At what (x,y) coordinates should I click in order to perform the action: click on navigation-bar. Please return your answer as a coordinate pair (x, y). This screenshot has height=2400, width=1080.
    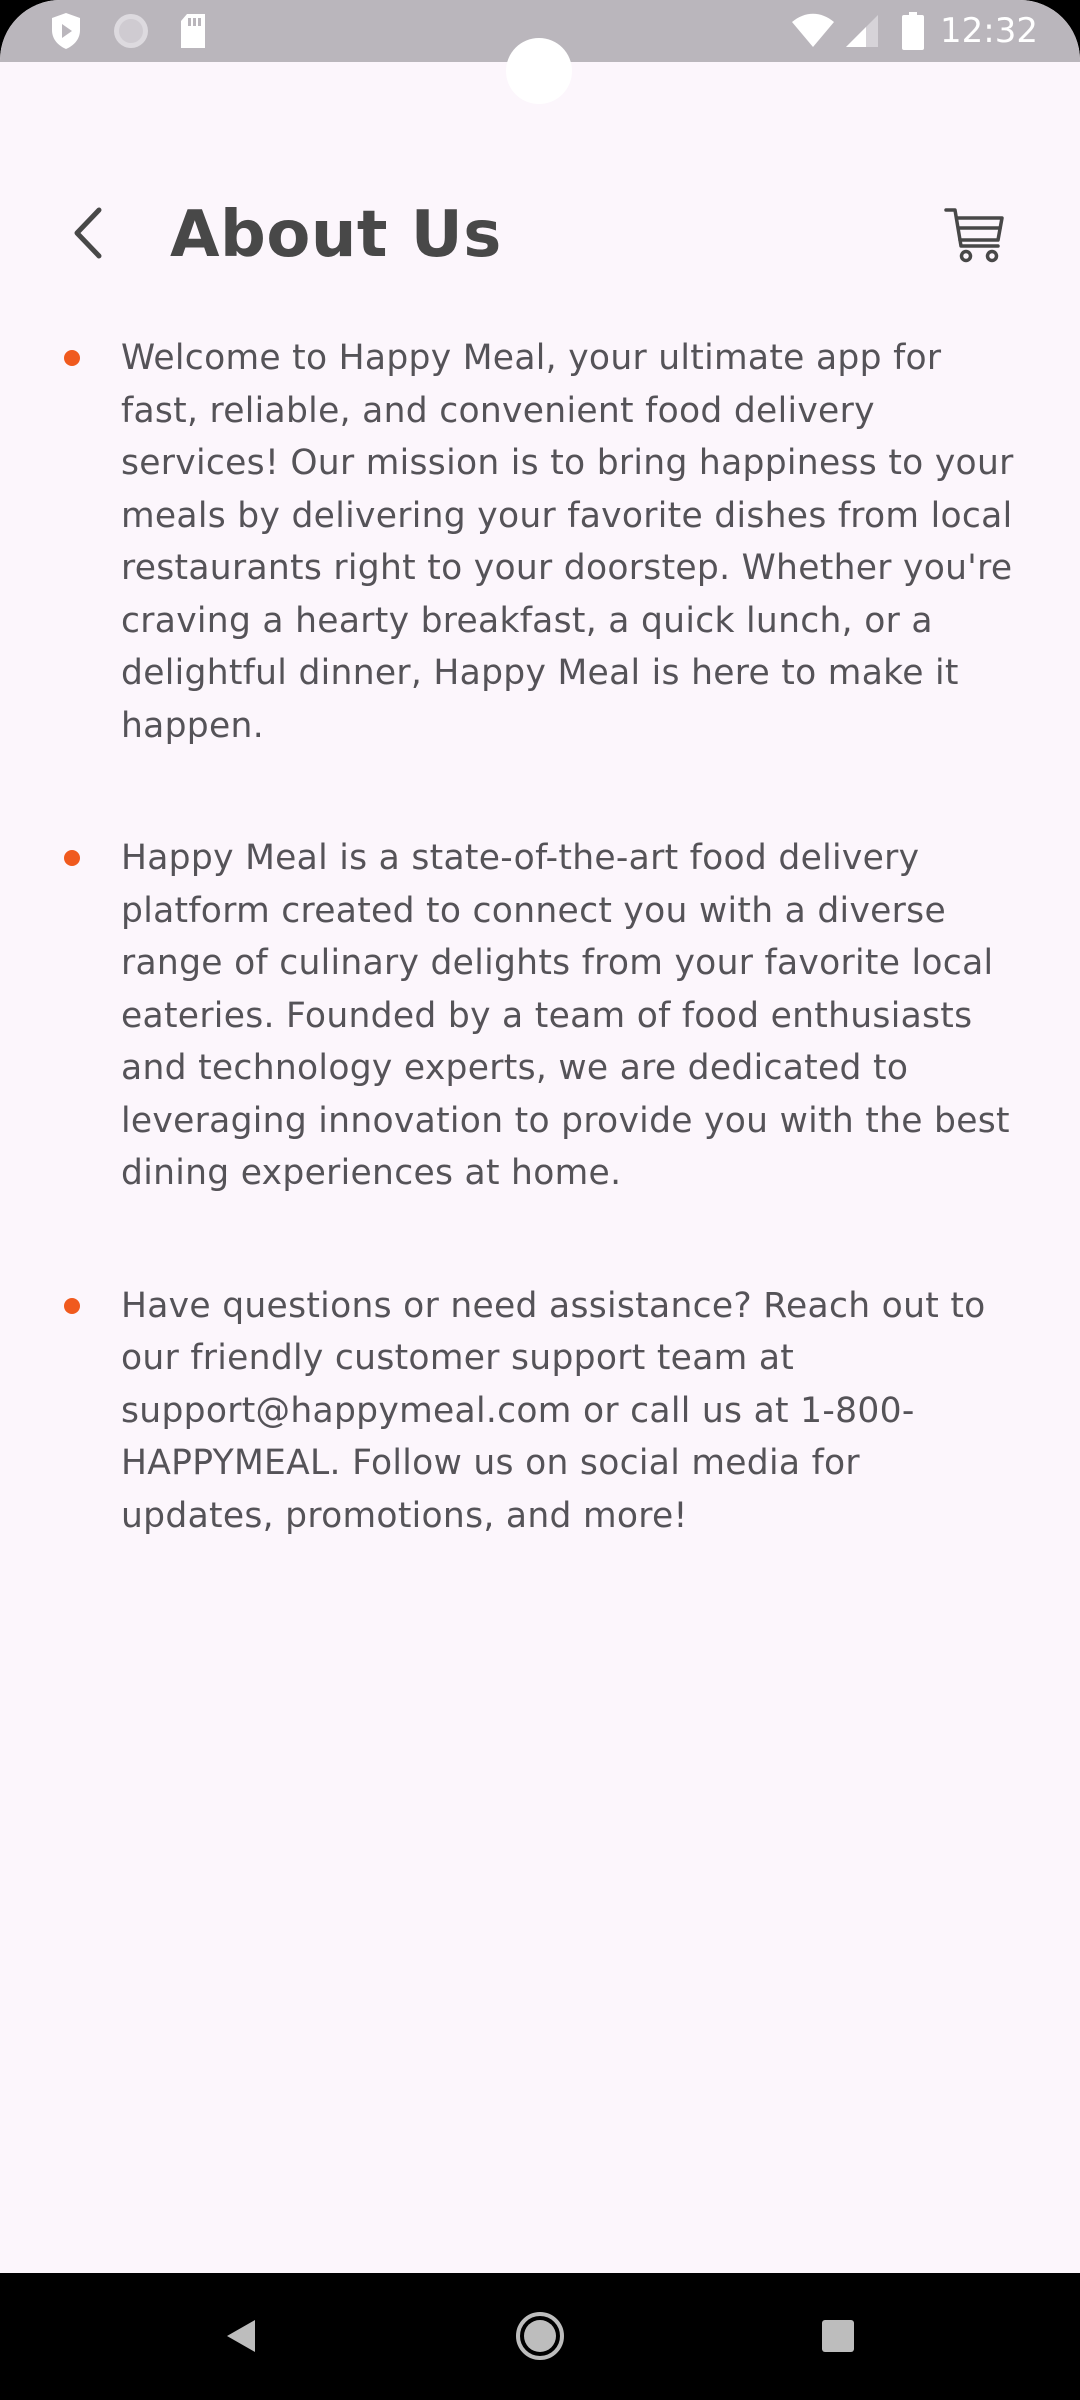
    Looking at the image, I should click on (540, 2336).